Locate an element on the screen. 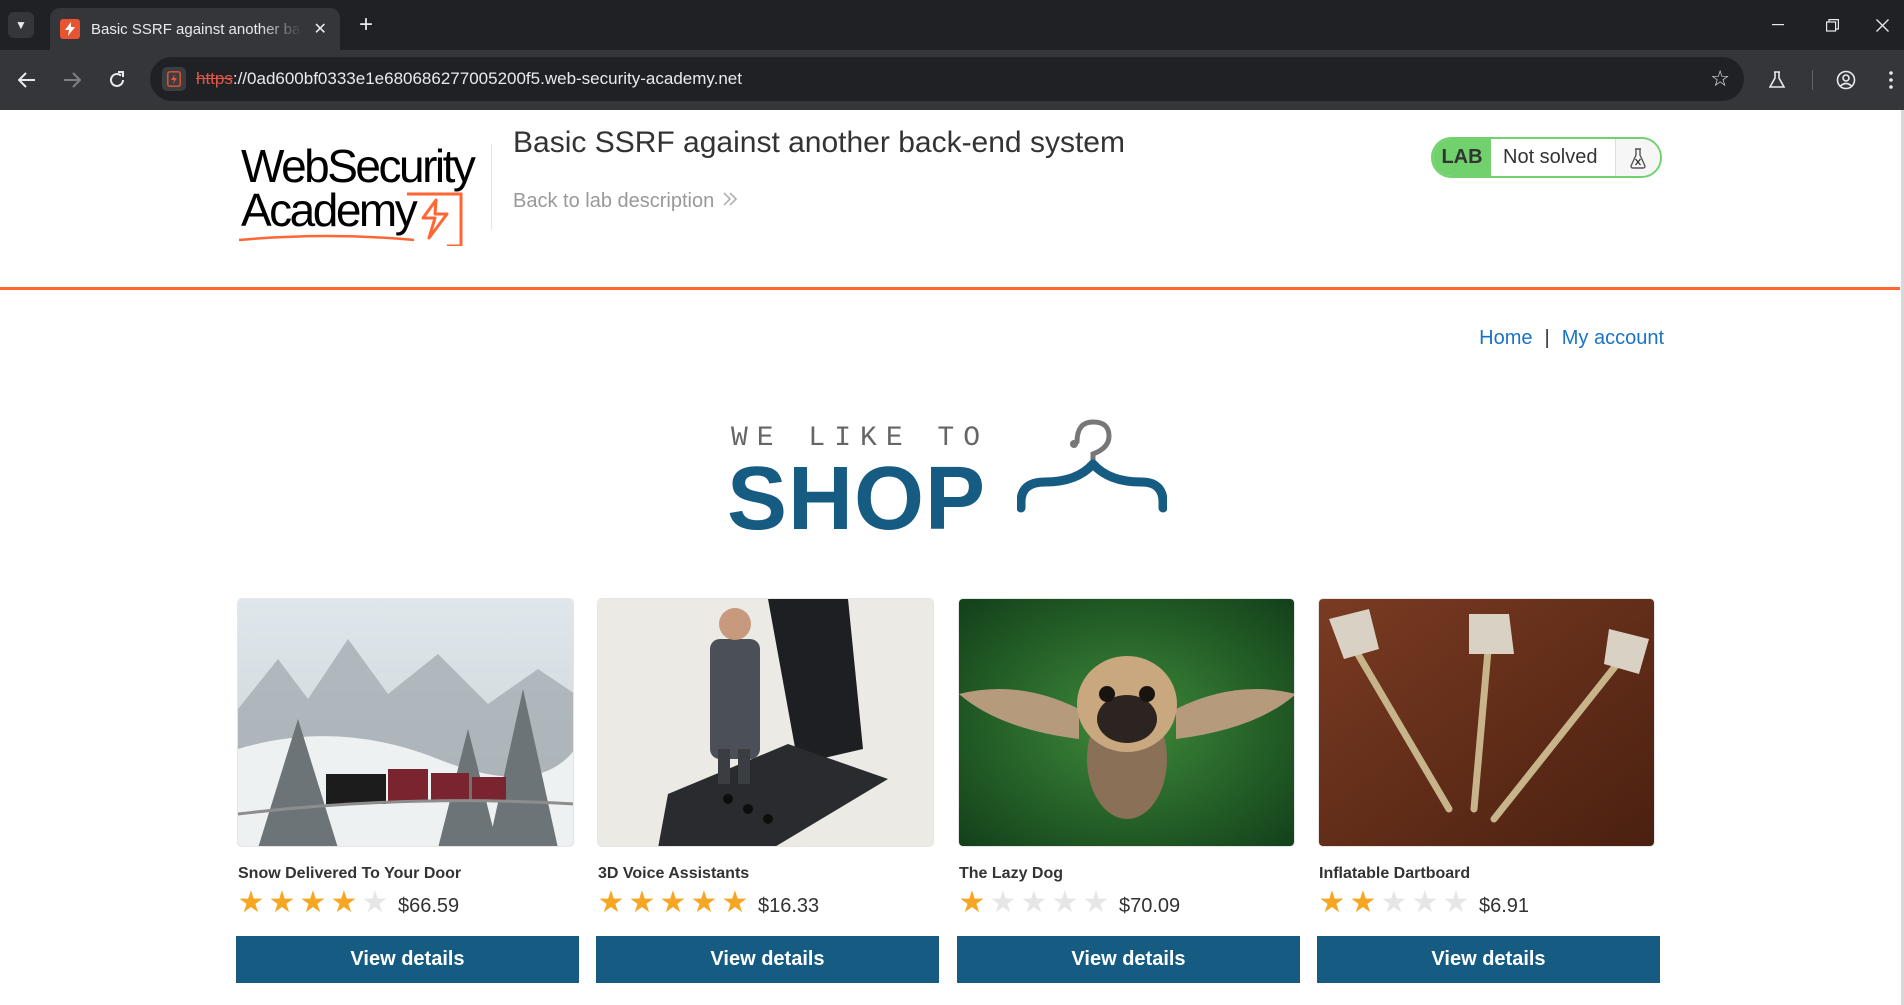  product-price: $16.33 is located at coordinates (789, 905).